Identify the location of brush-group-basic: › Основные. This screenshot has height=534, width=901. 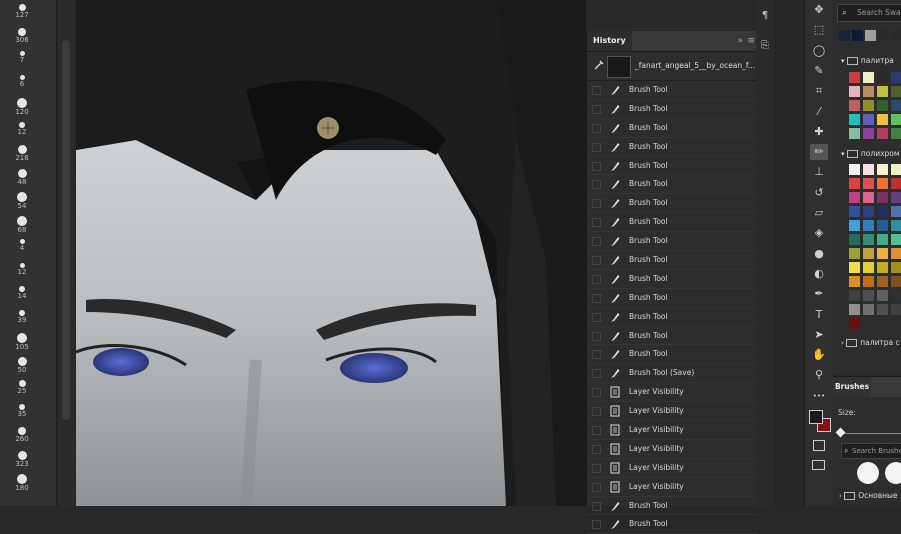
(868, 495).